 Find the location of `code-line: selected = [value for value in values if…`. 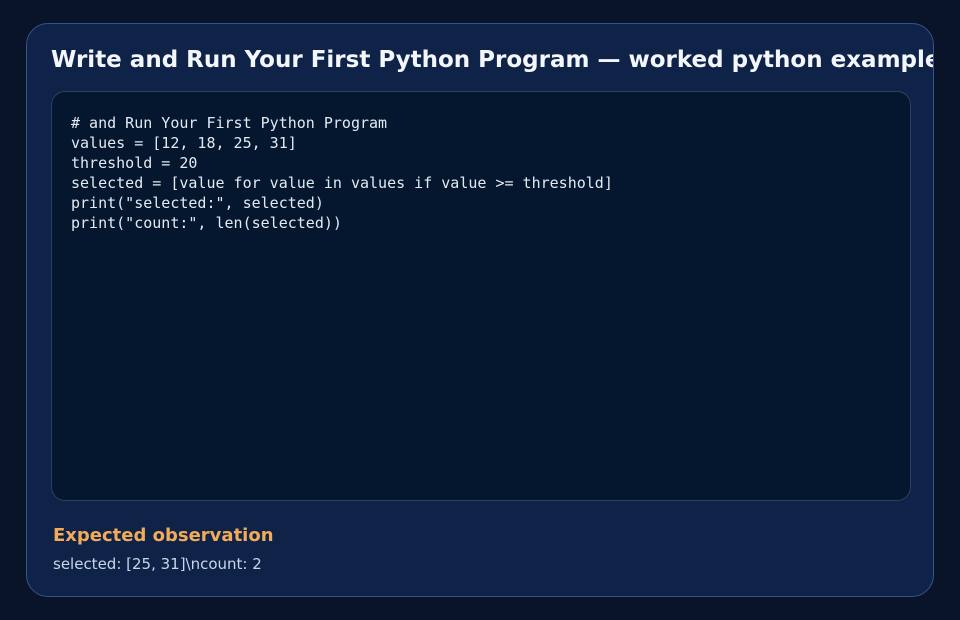

code-line: selected = [value for value in values if… is located at coordinates (342, 183).